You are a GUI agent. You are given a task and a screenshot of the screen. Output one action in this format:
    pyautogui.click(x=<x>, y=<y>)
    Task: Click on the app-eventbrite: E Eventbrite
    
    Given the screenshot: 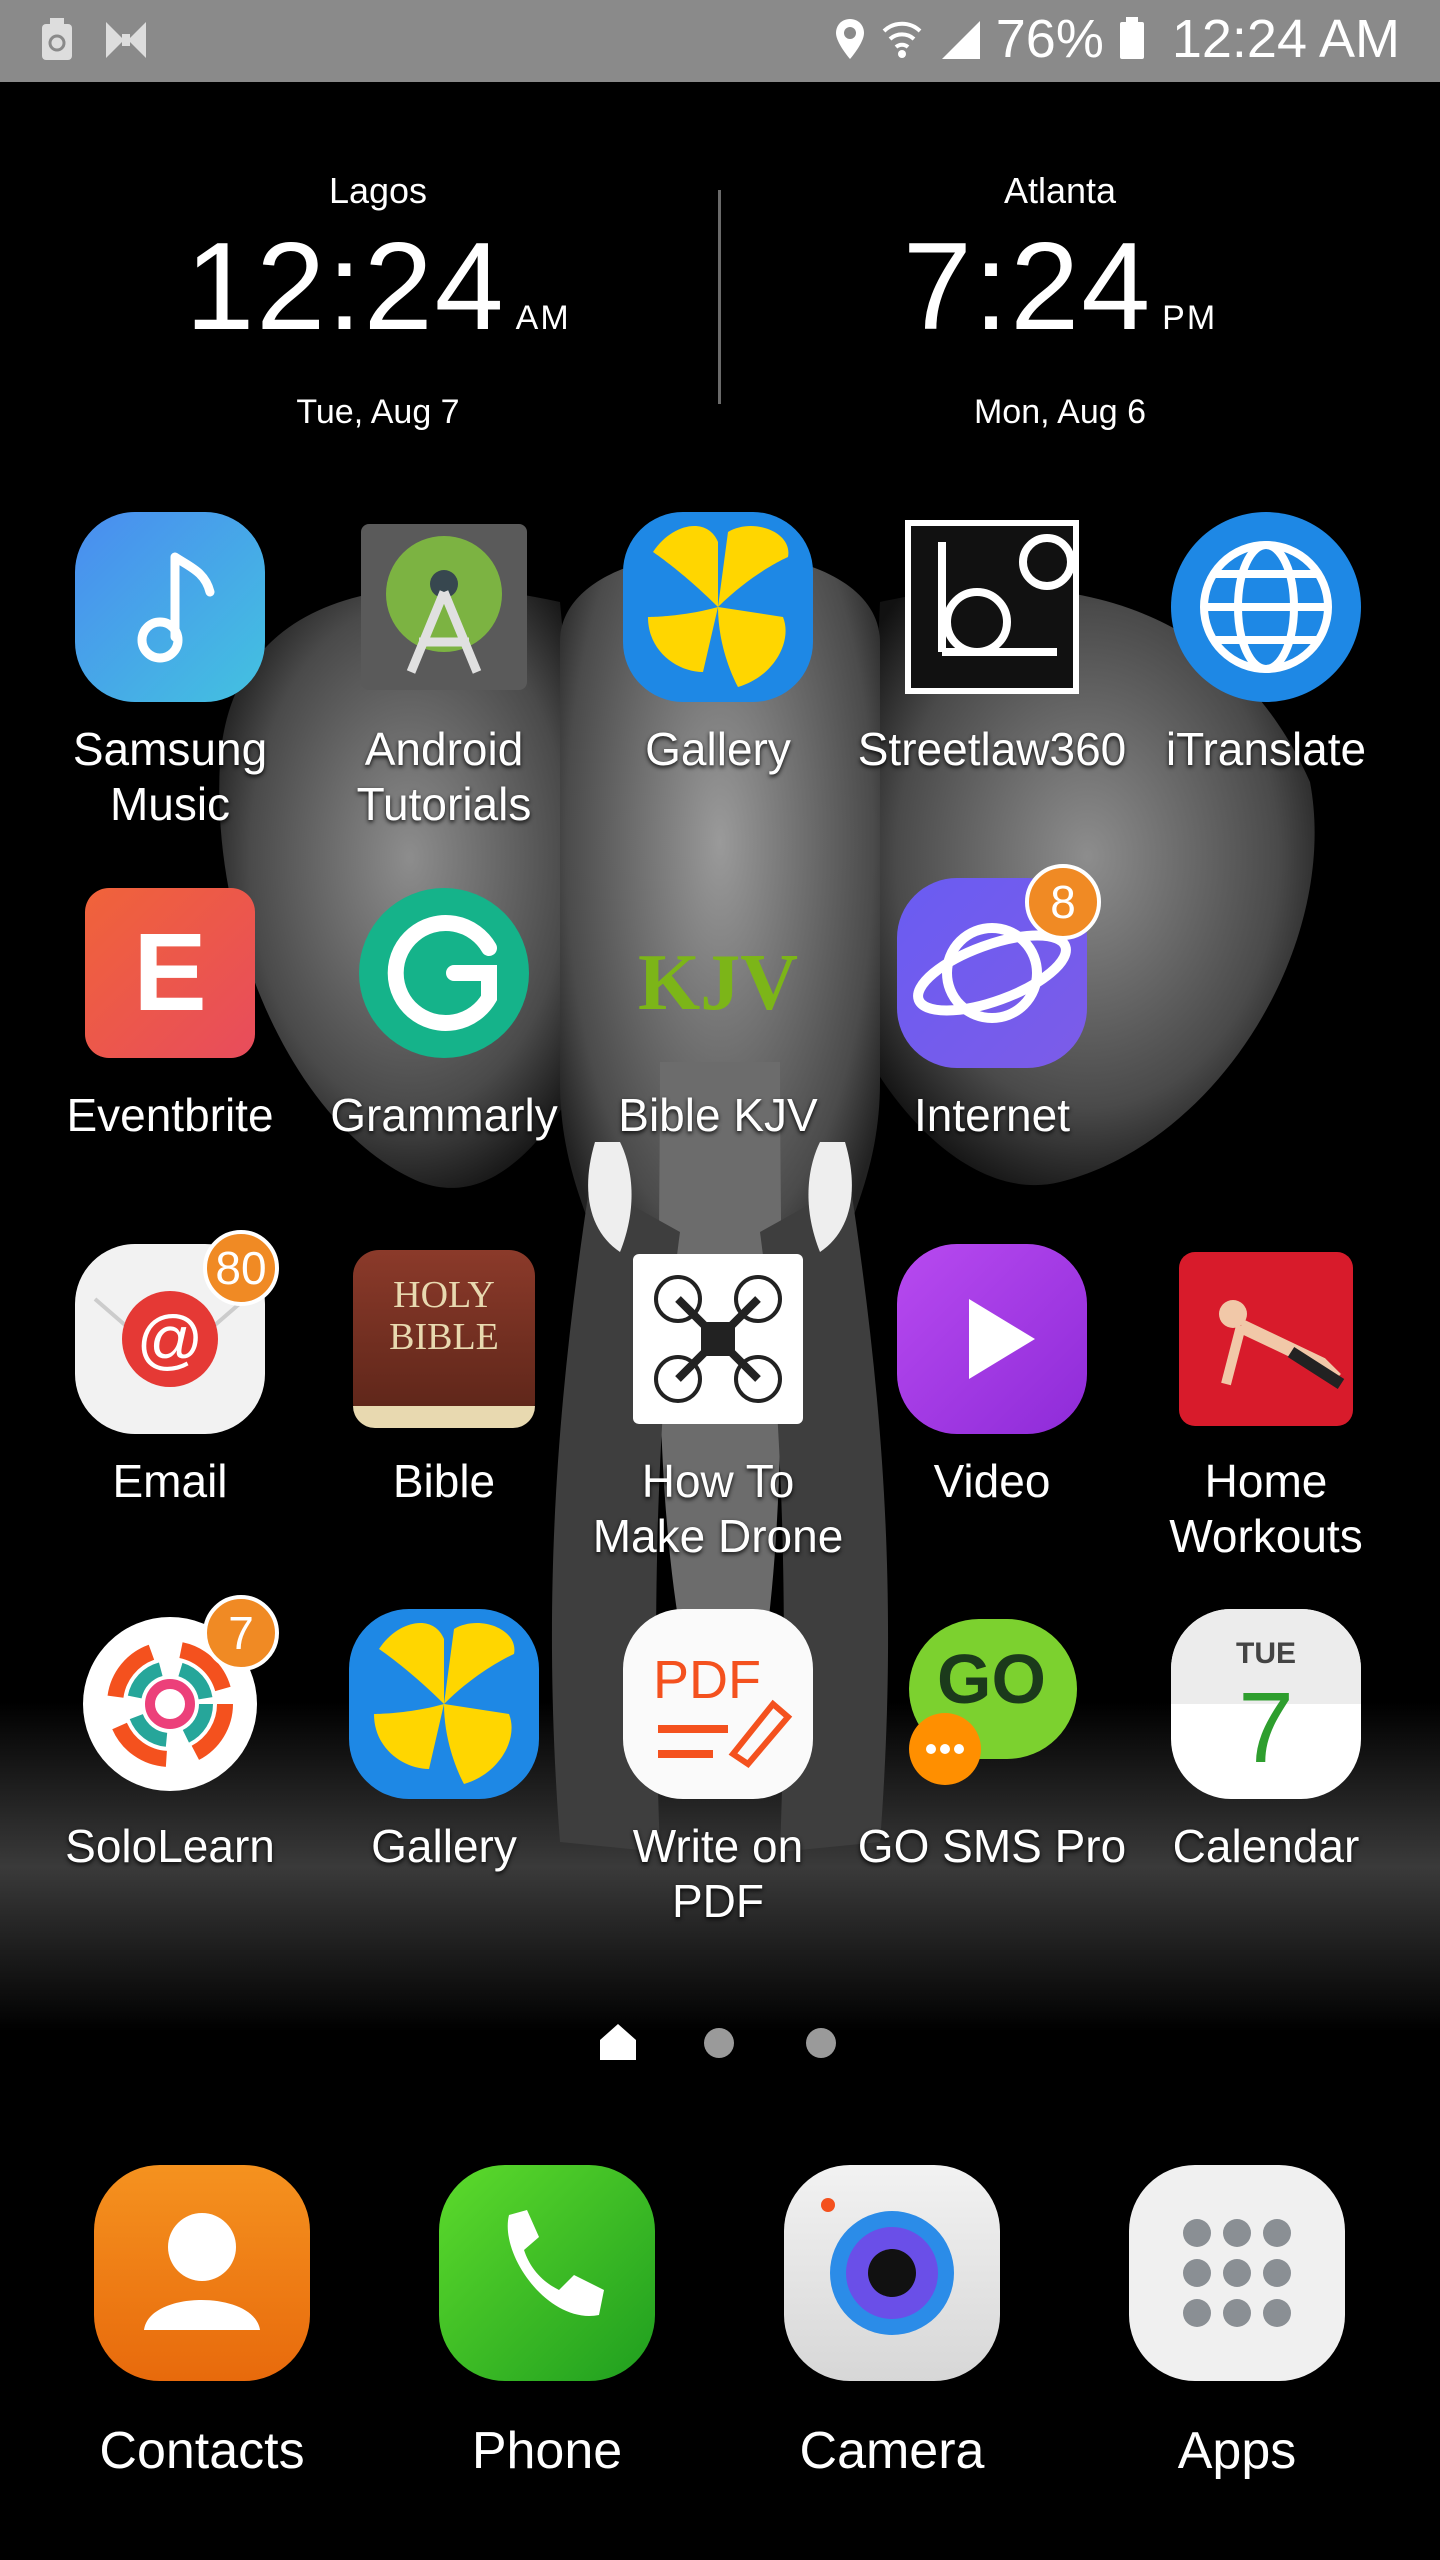 What is the action you would take?
    pyautogui.click(x=170, y=1010)
    